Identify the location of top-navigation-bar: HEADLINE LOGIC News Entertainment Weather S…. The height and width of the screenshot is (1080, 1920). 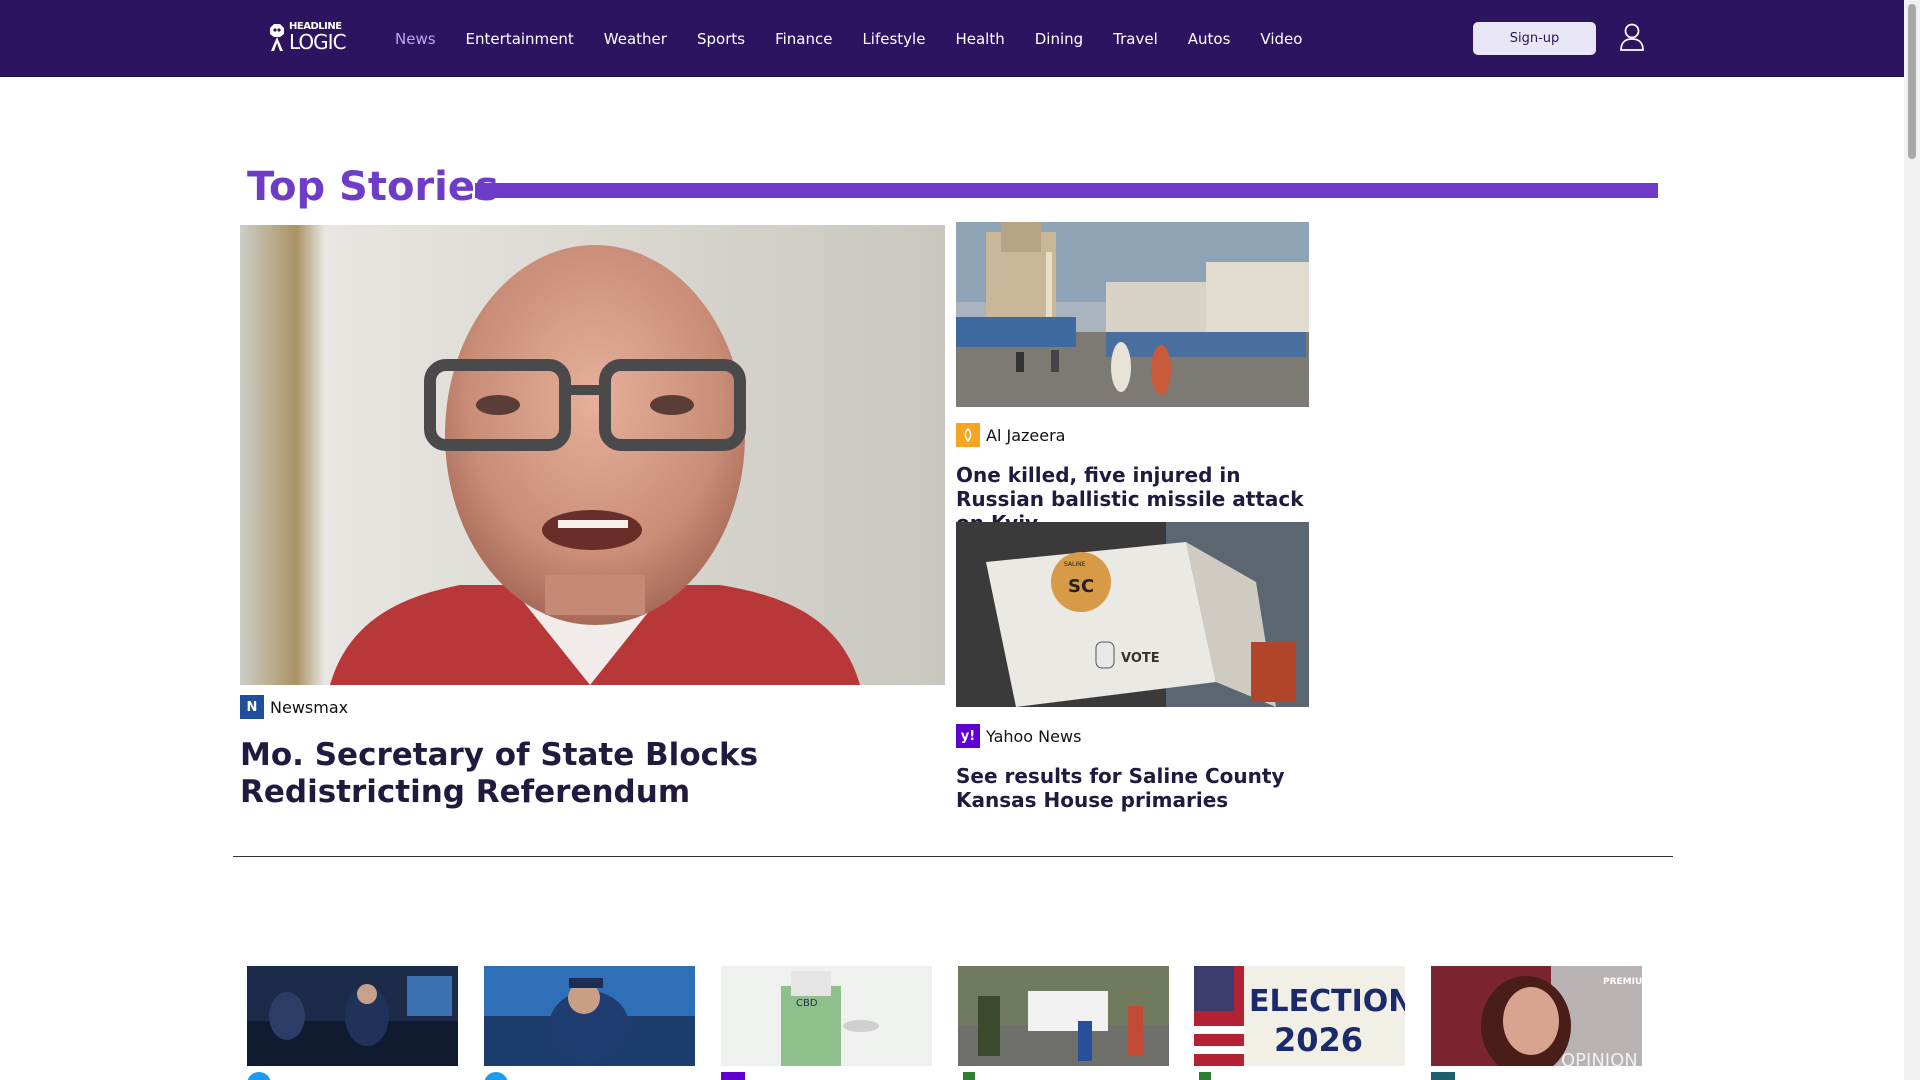
(952, 38).